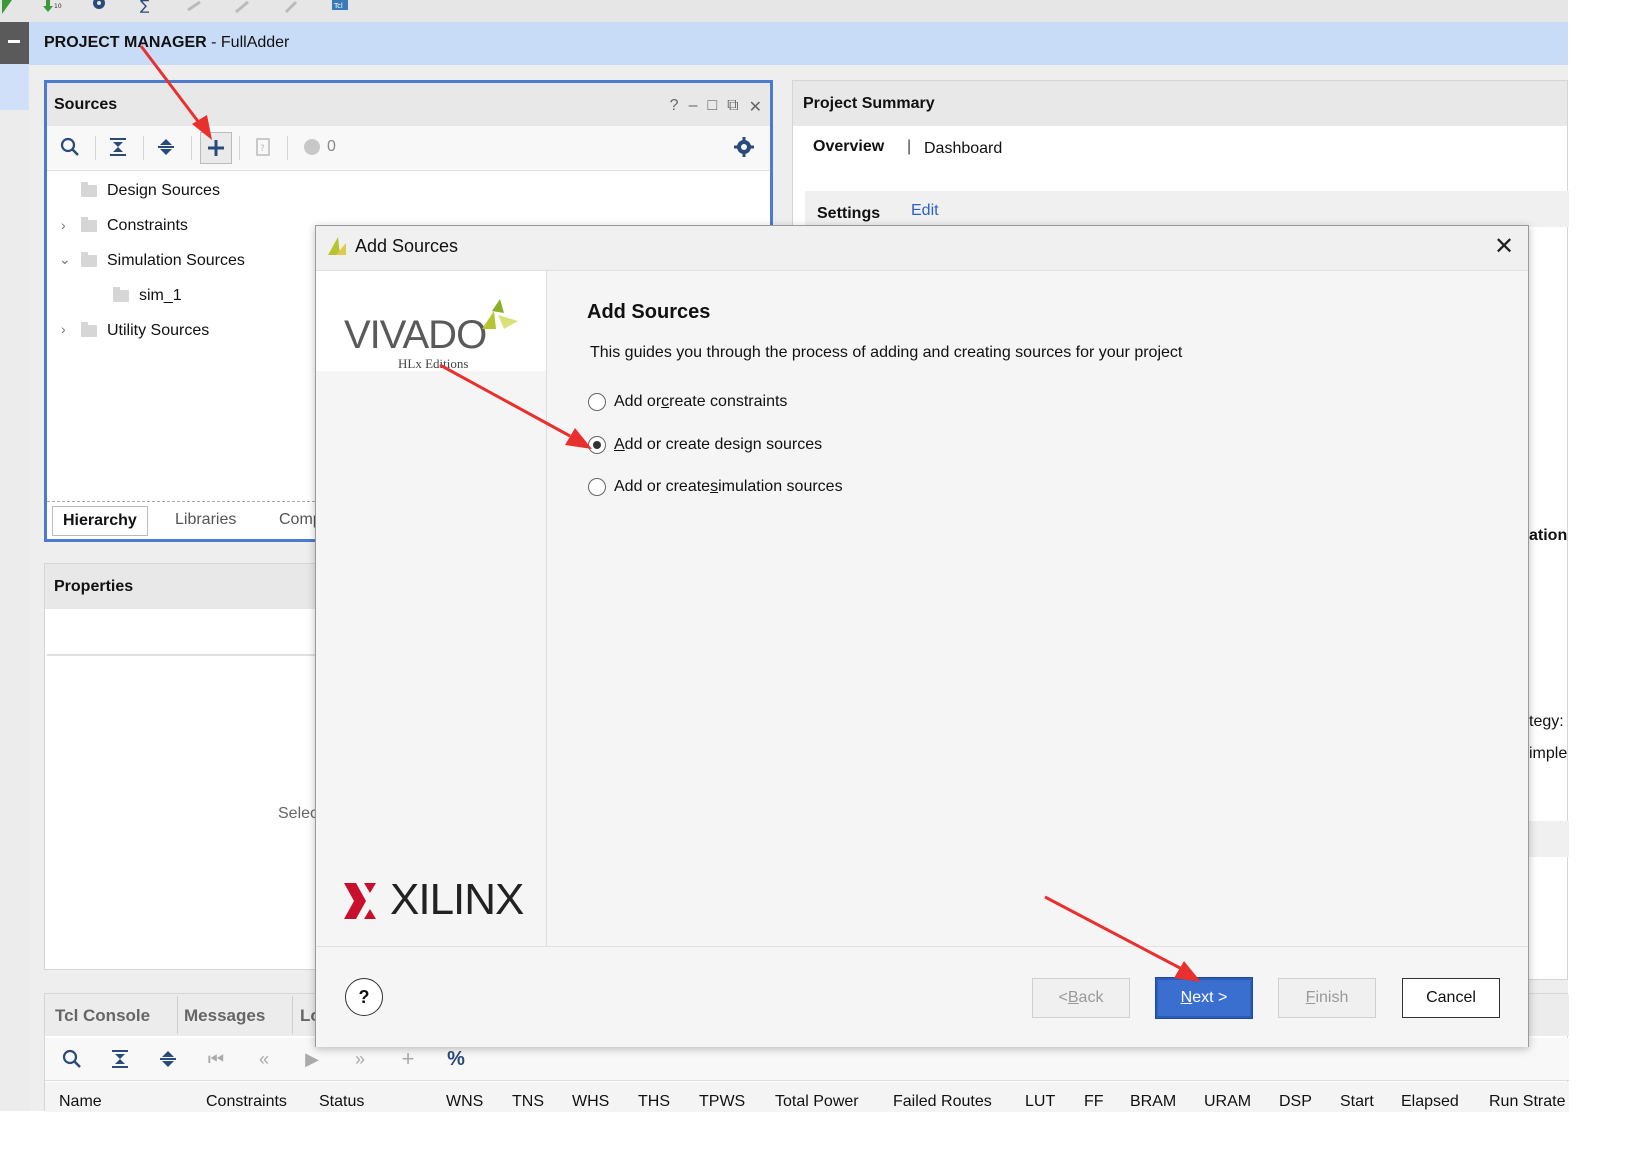  I want to click on gear-icon, so click(99, 7).